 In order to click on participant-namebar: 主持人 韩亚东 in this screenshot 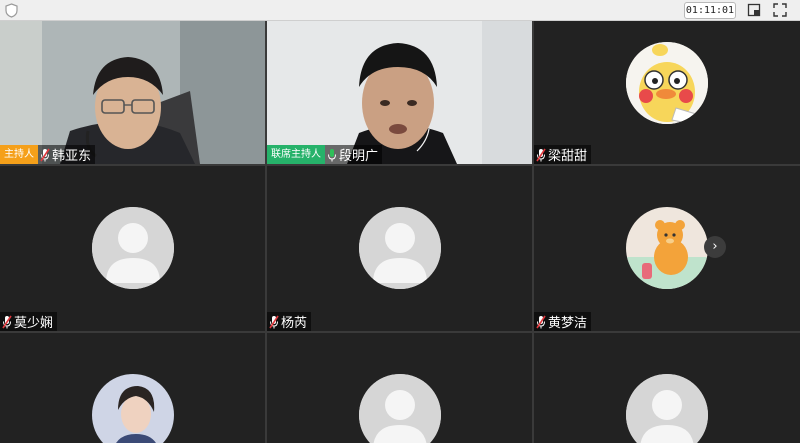, I will do `click(48, 154)`.